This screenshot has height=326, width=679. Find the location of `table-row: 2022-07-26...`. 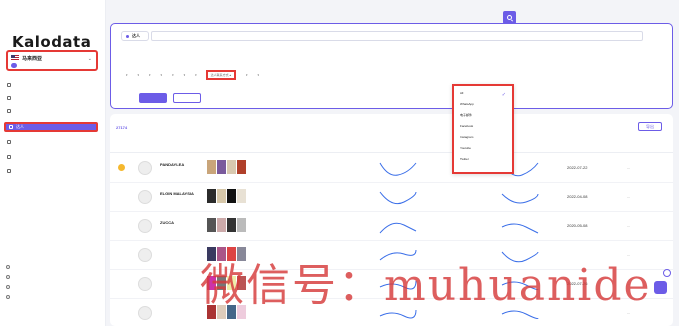

table-row: 2022-07-26... is located at coordinates (391, 284).